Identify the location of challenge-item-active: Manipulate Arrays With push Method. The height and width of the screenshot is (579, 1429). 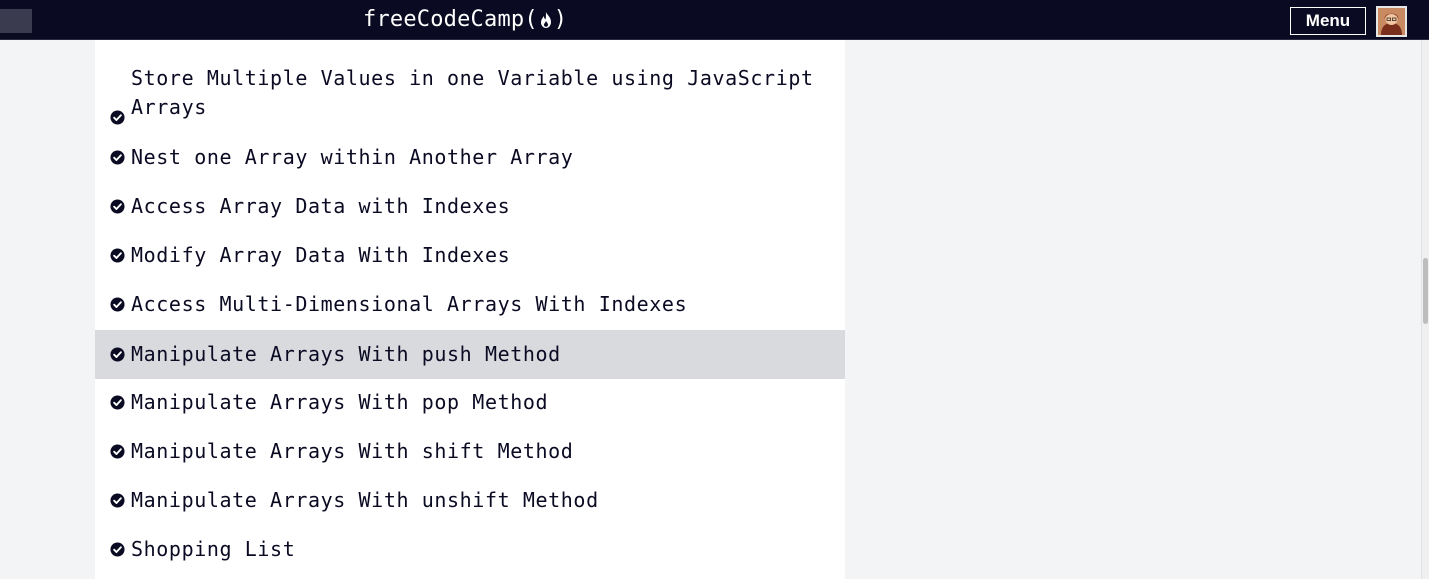
(470, 354).